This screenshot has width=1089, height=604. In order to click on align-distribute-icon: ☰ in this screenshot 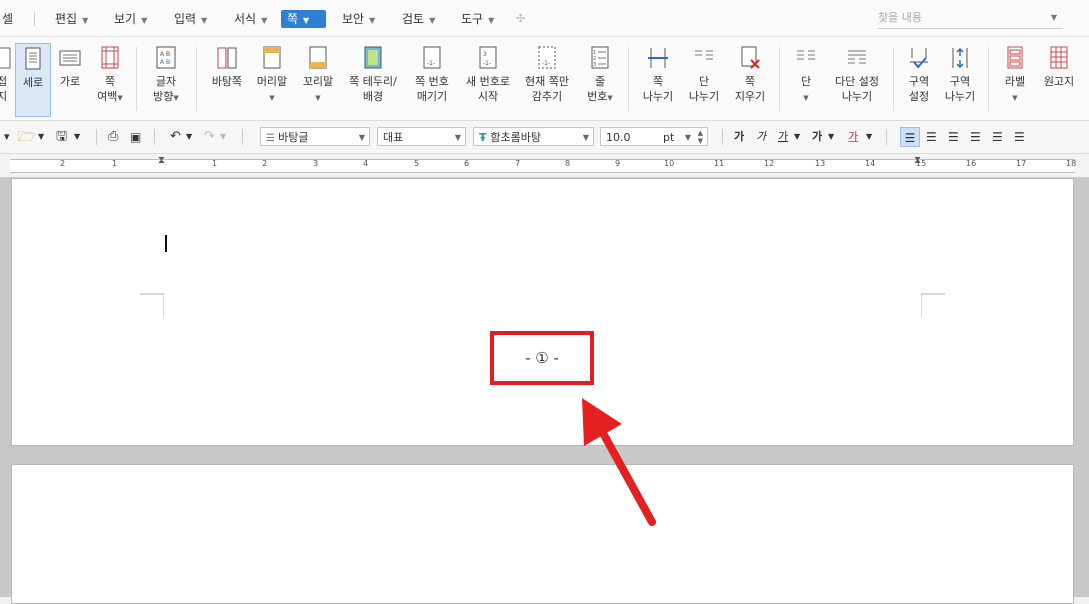, I will do `click(997, 137)`.